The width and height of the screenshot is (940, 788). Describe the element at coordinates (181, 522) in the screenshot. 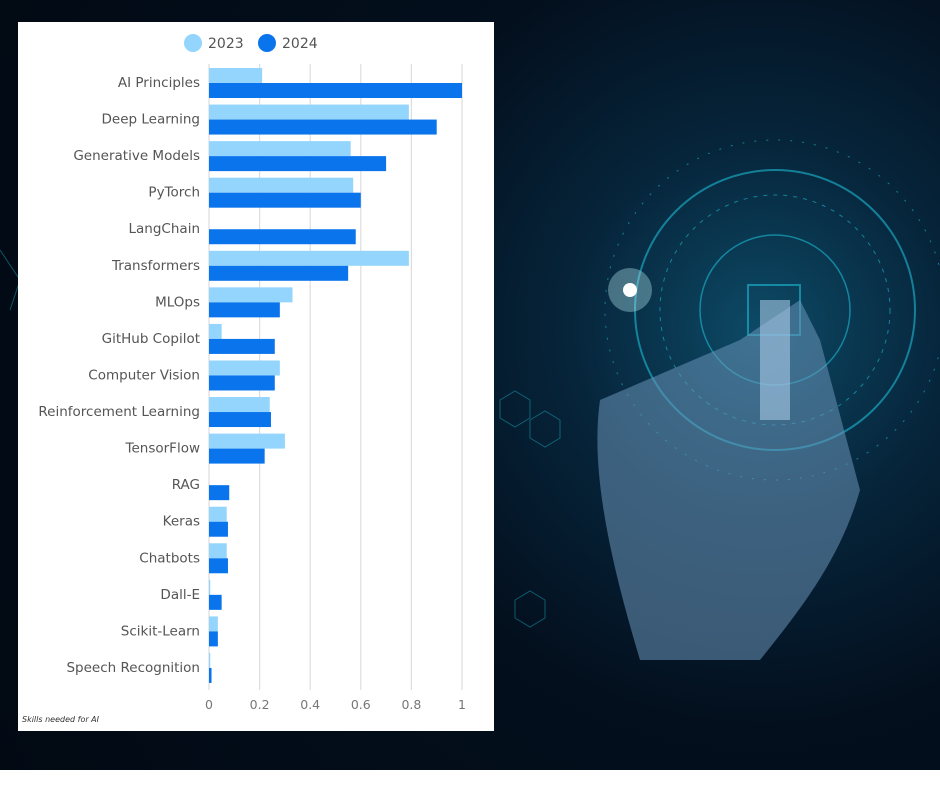

I see `category-label: Keras` at that location.